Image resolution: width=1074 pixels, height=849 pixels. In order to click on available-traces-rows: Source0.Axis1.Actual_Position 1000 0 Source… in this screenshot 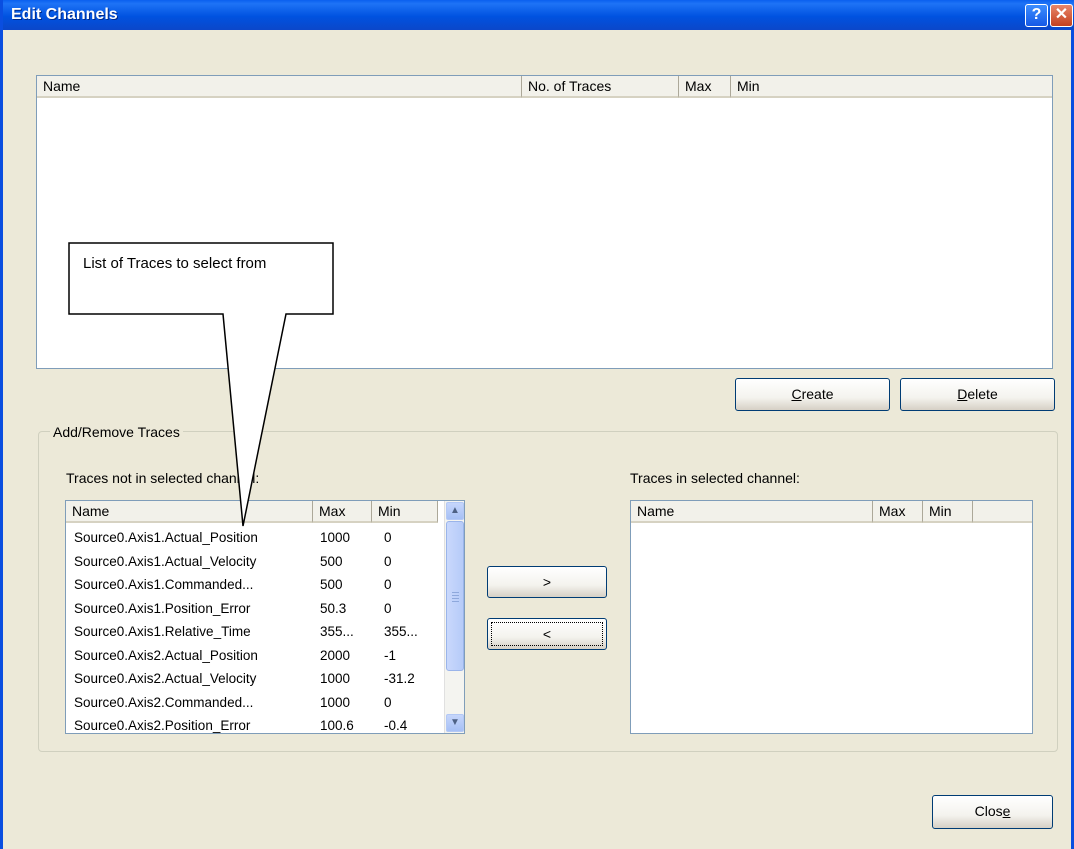, I will do `click(259, 628)`.